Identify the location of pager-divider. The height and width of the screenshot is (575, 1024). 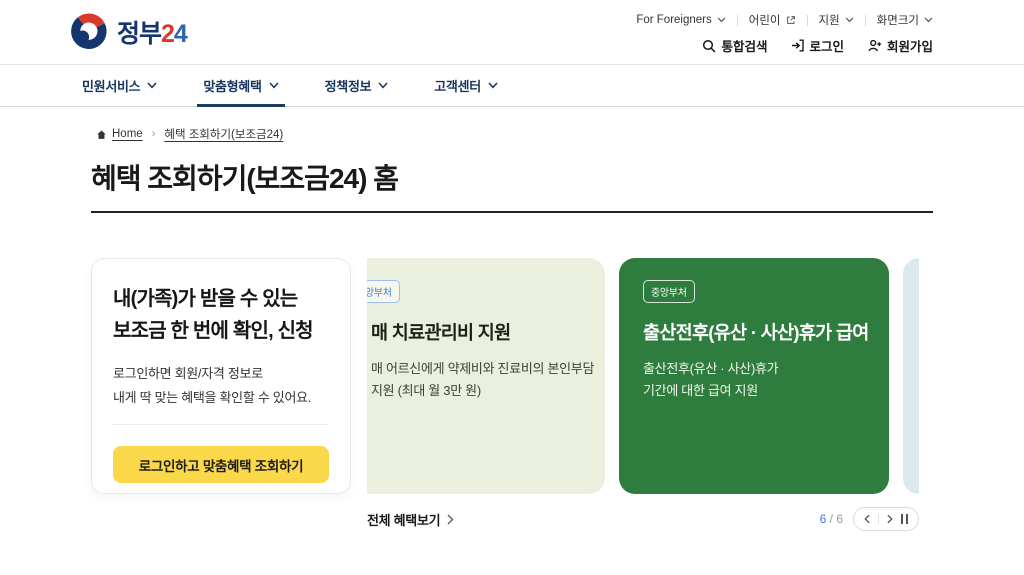
(878, 519).